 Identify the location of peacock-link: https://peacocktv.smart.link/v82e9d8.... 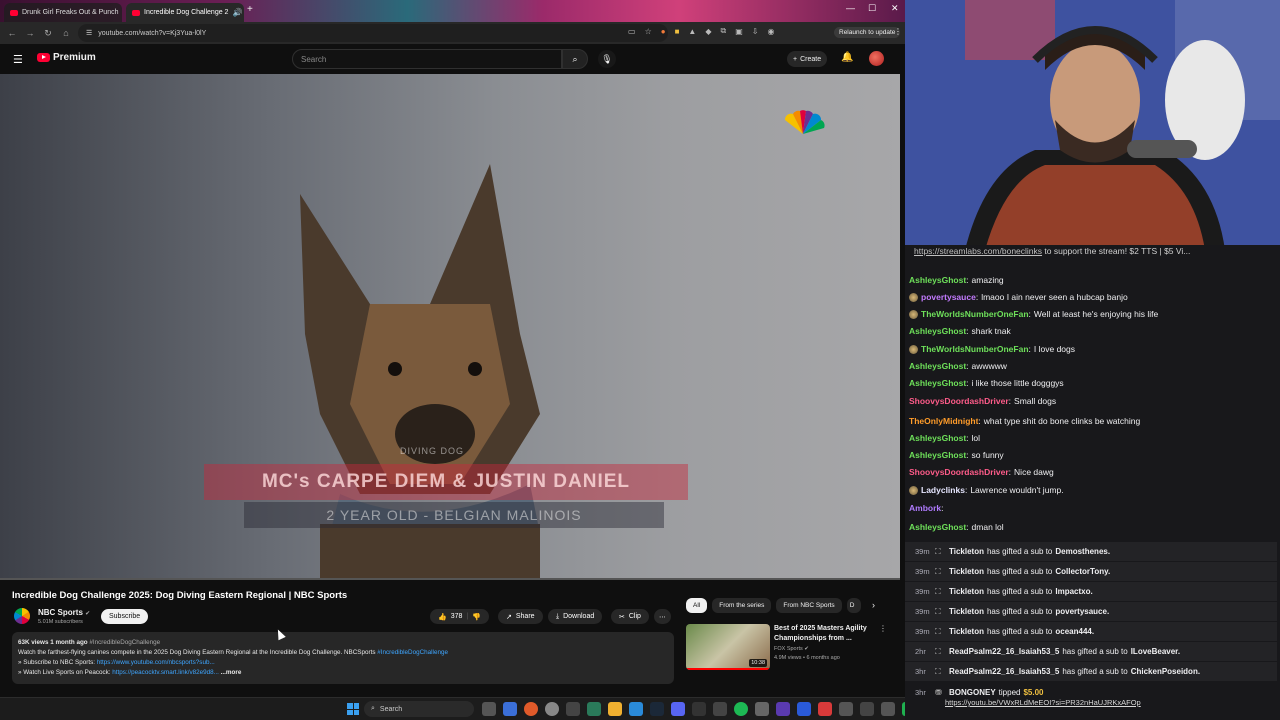
(165, 672).